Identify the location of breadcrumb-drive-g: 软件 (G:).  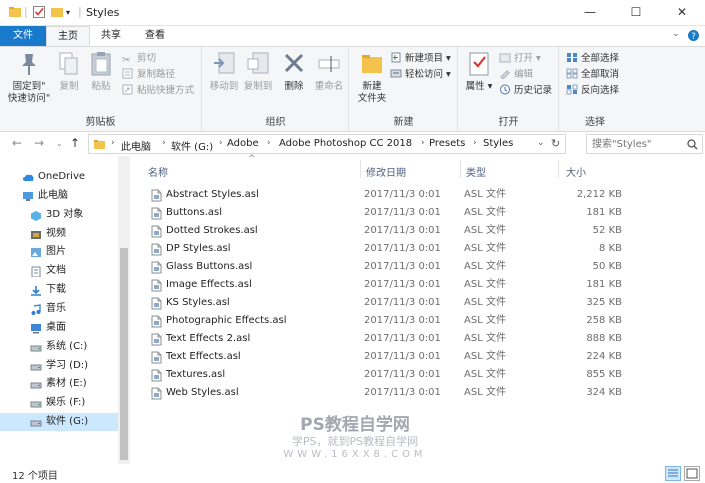
(192, 145).